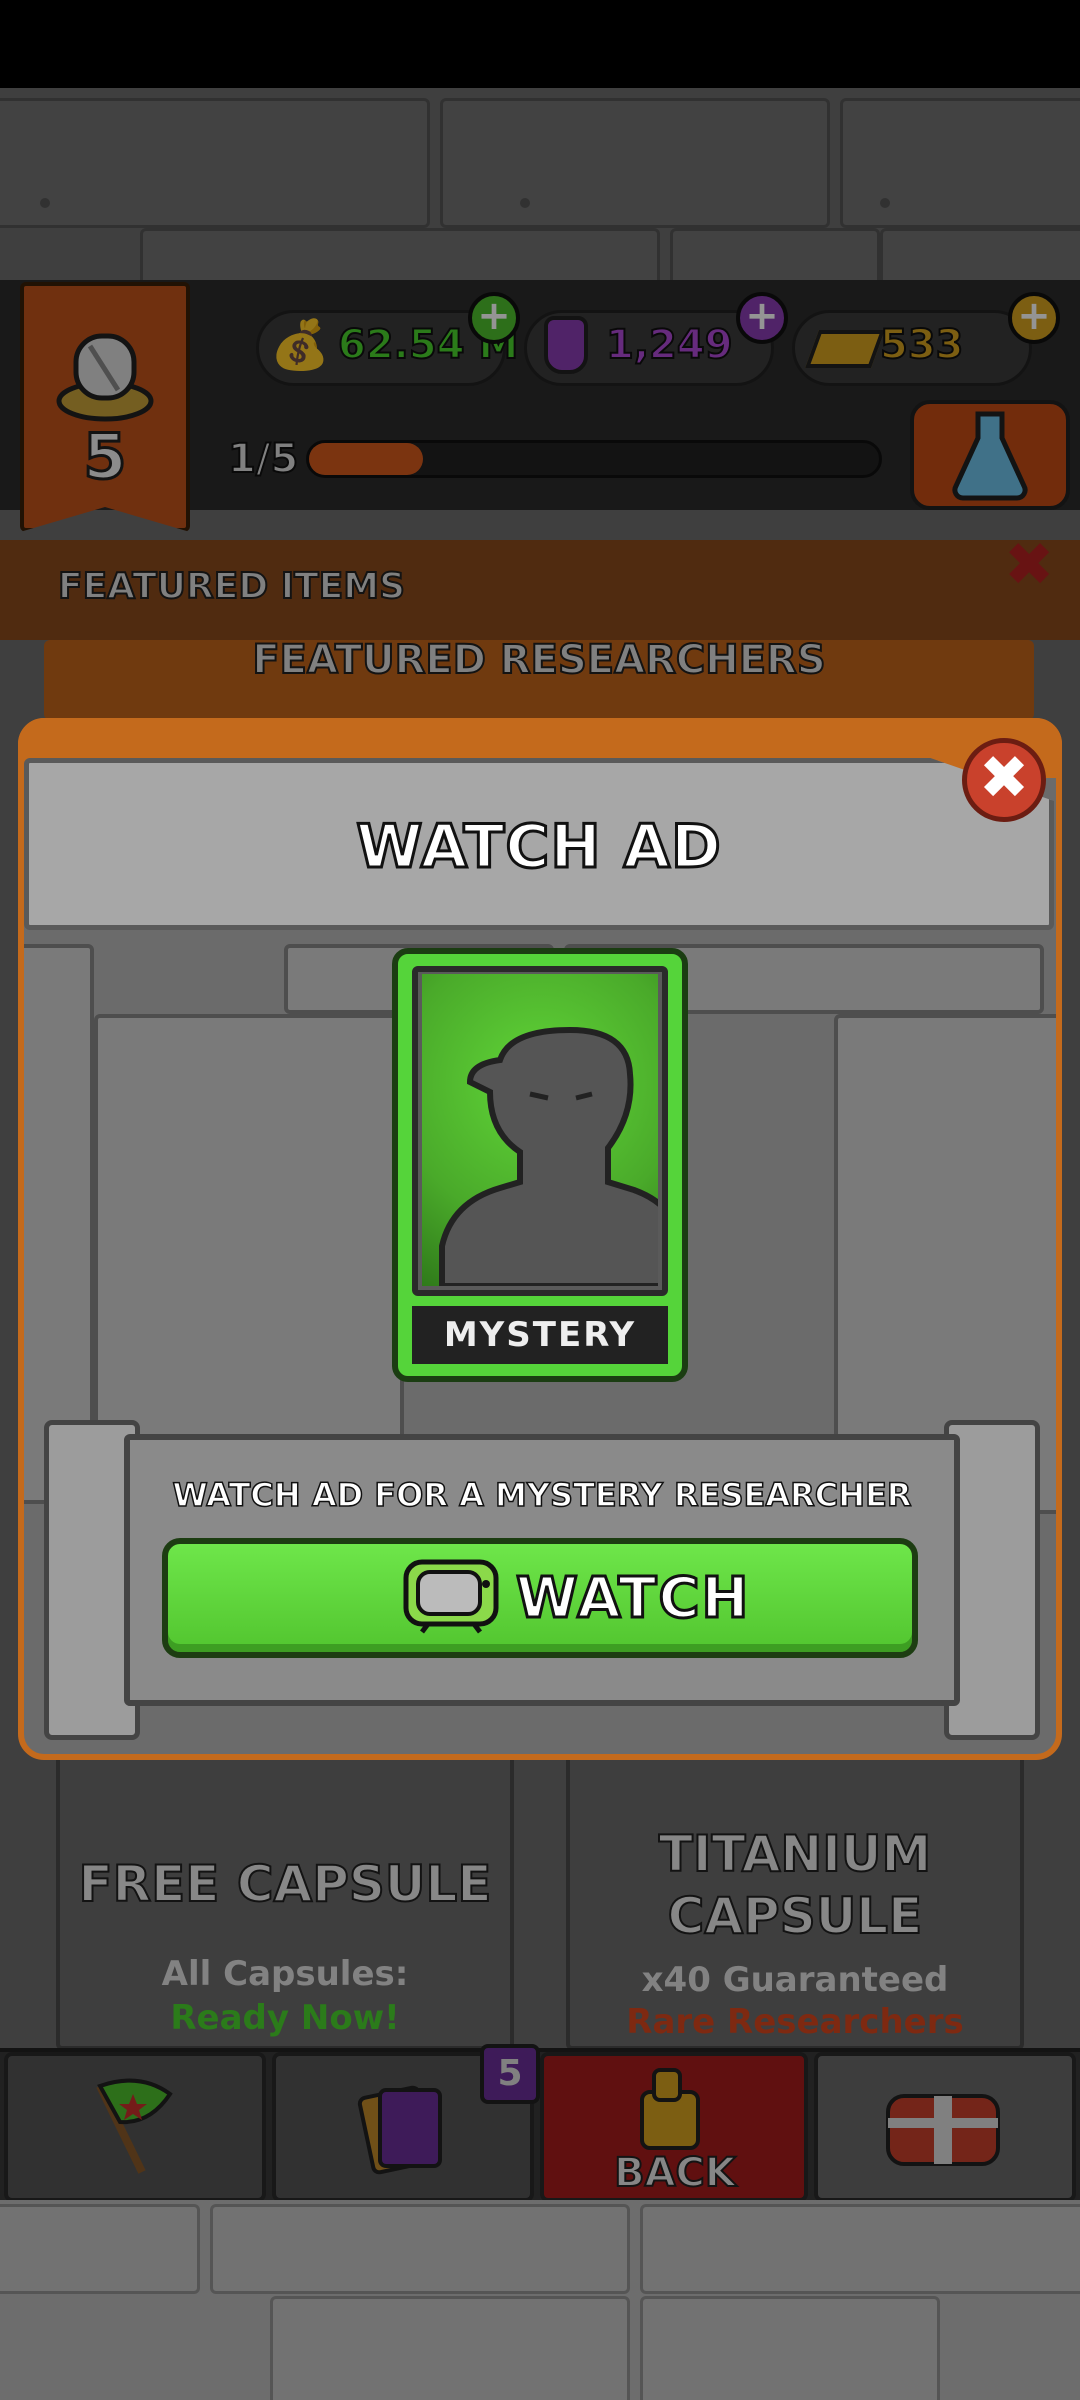 The height and width of the screenshot is (2400, 1080). Describe the element at coordinates (1004, 780) in the screenshot. I see `close-icon: ✖` at that location.